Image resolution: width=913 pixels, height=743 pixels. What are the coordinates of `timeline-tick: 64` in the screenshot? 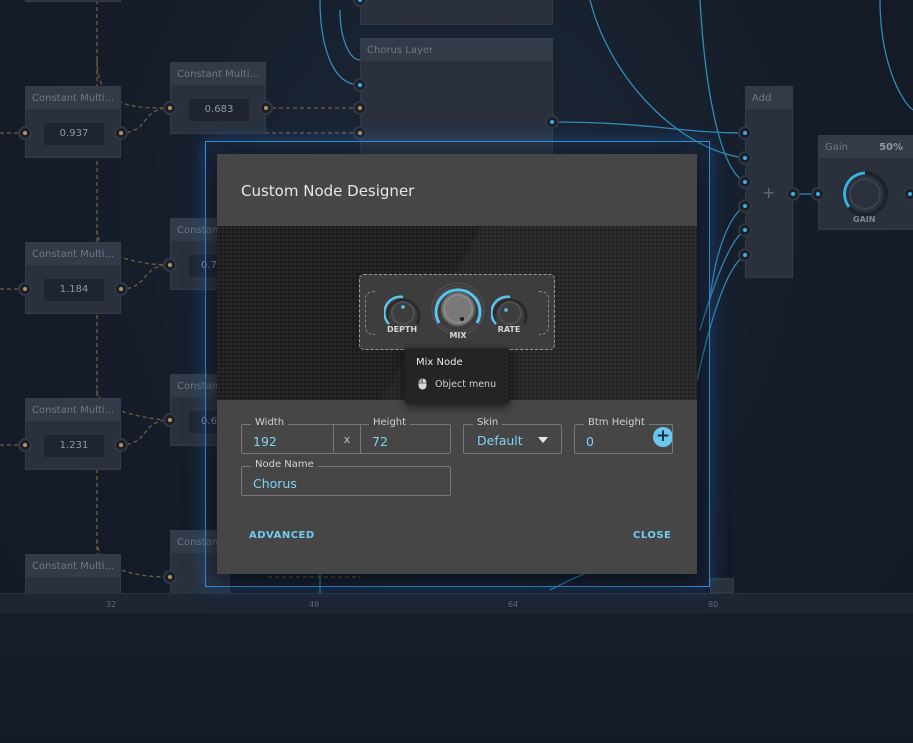 It's located at (513, 604).